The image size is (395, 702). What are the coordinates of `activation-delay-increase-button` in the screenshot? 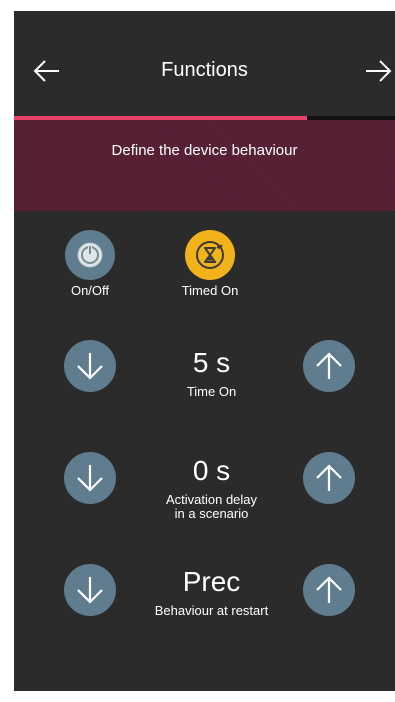 It's located at (329, 478).